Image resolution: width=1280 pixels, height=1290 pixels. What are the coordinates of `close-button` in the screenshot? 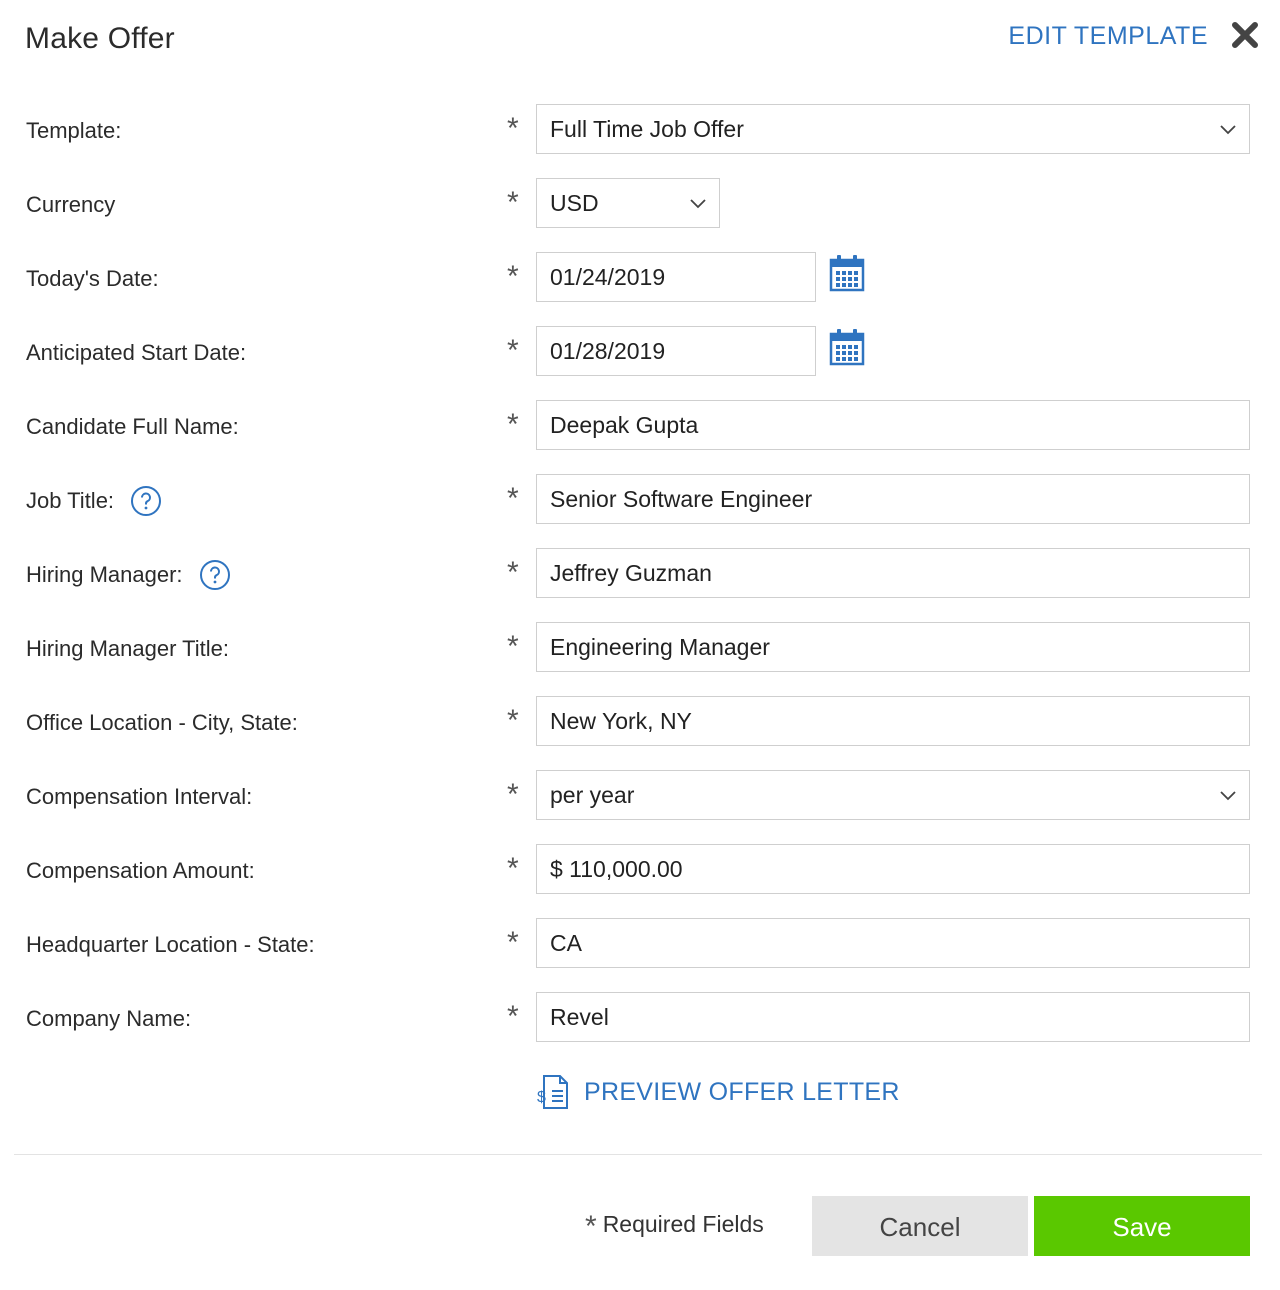 It's located at (1245, 35).